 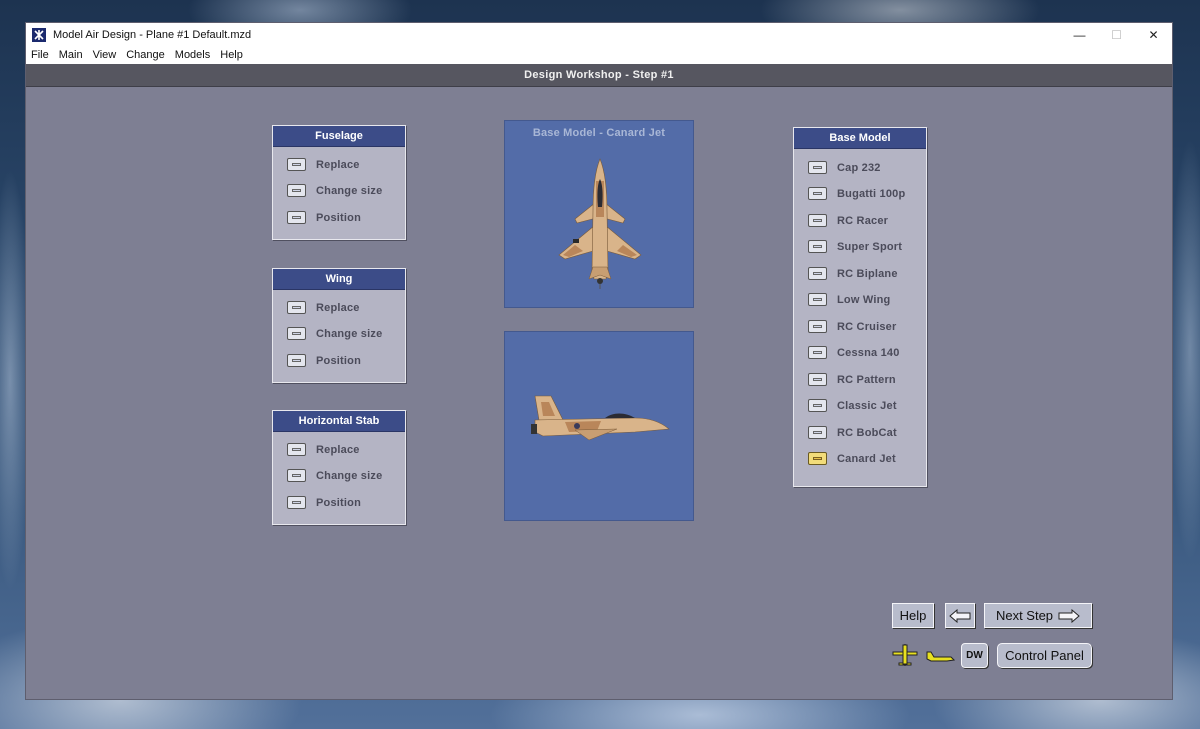 What do you see at coordinates (339, 279) in the screenshot?
I see `wing-panel-title: Wing` at bounding box center [339, 279].